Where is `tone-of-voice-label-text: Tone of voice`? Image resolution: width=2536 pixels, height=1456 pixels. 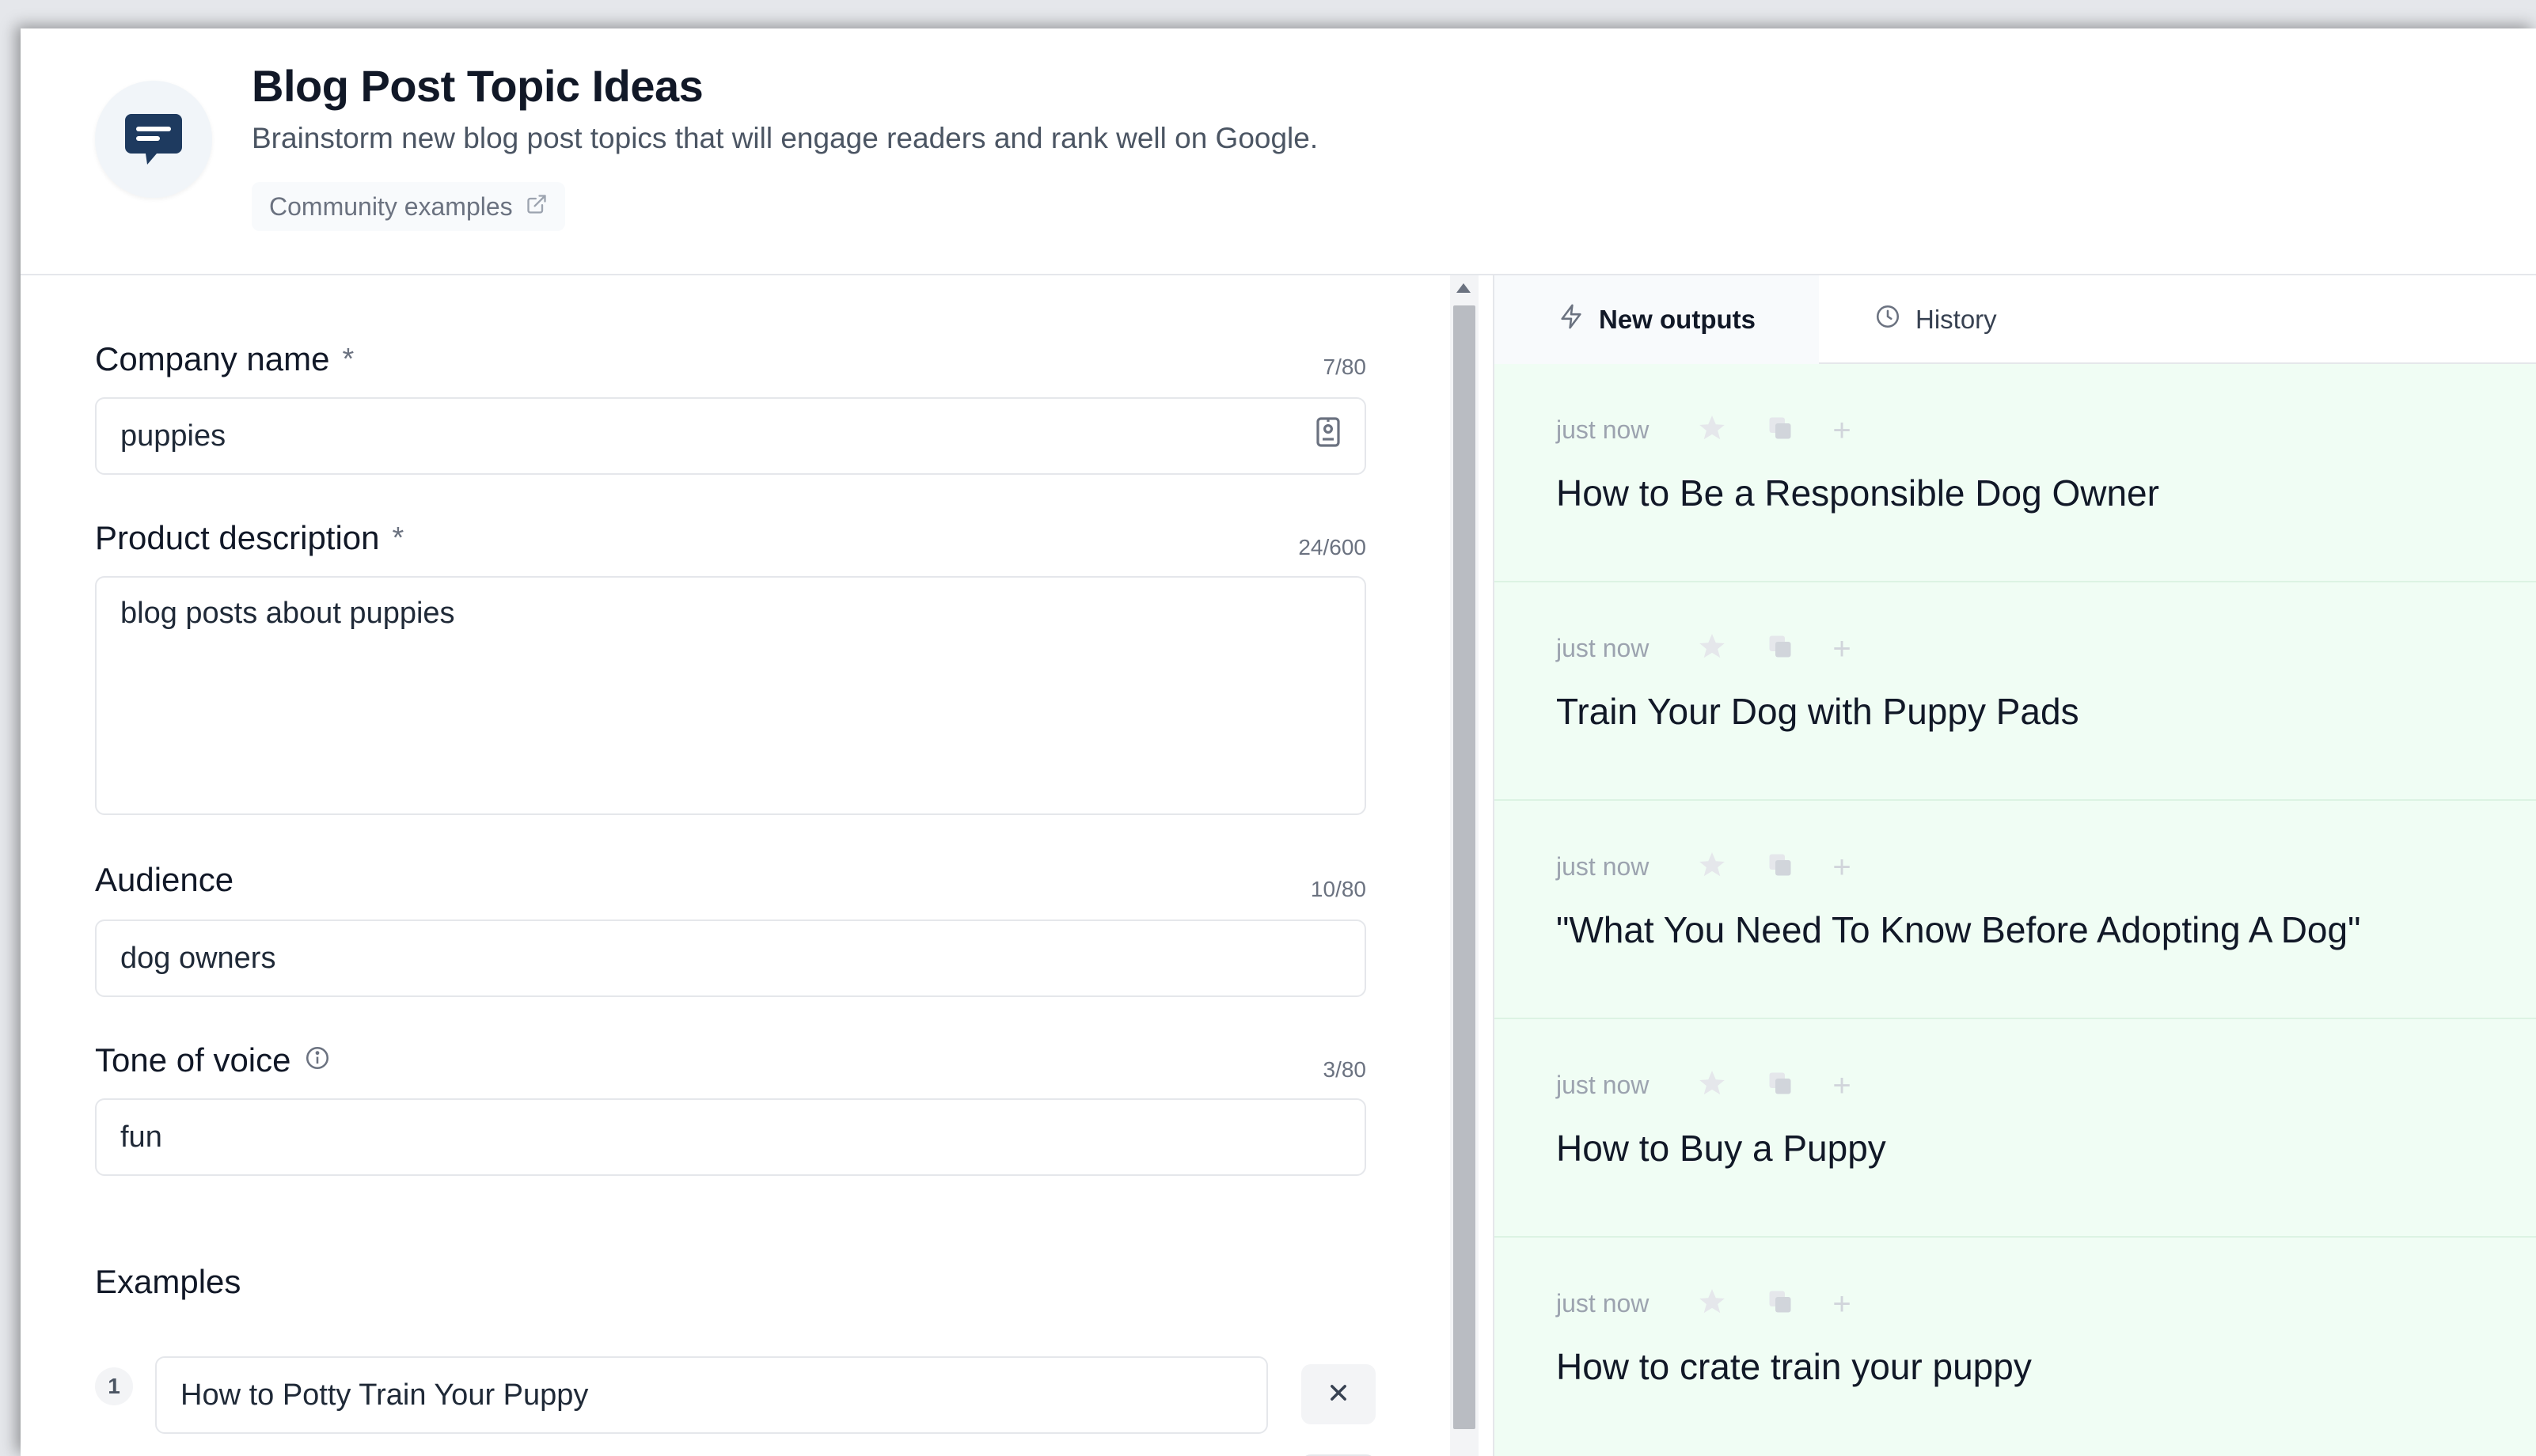
tone-of-voice-label-text: Tone of voice is located at coordinates (193, 1060).